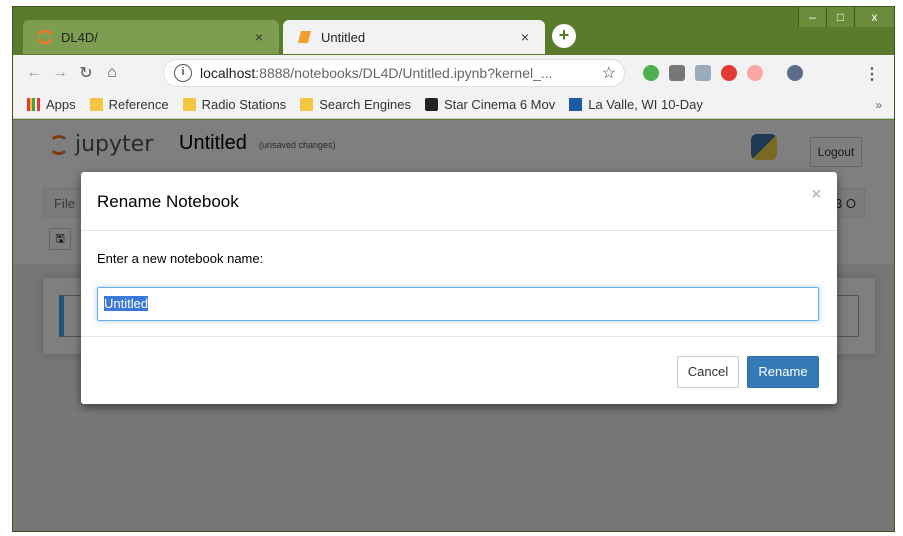 This screenshot has width=903, height=536. I want to click on browser-menu-icon: ⋮, so click(872, 74).